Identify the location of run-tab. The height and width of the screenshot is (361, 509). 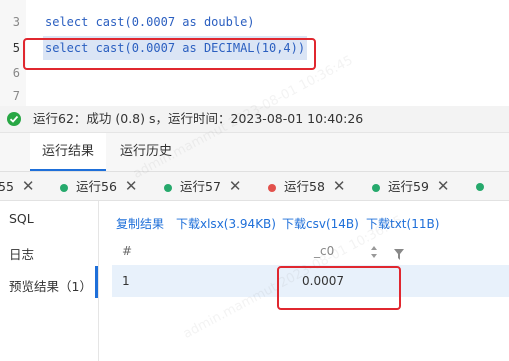
(484, 186).